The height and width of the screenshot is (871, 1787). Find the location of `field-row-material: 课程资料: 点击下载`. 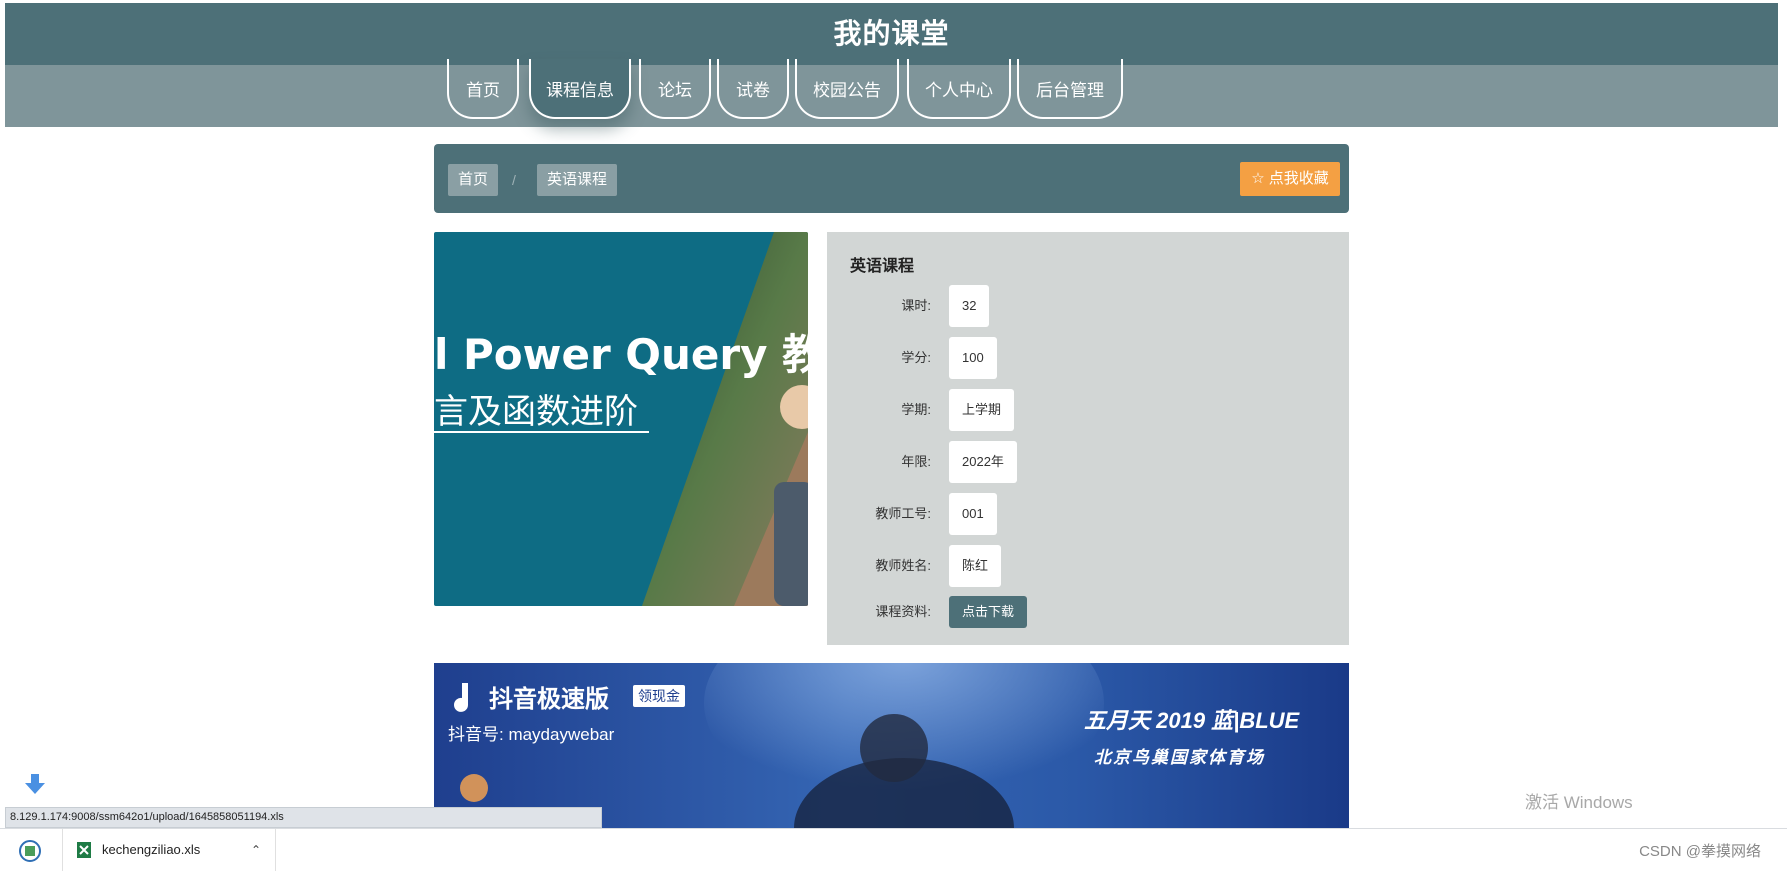

field-row-material: 课程资料: 点击下载 is located at coordinates (1088, 612).